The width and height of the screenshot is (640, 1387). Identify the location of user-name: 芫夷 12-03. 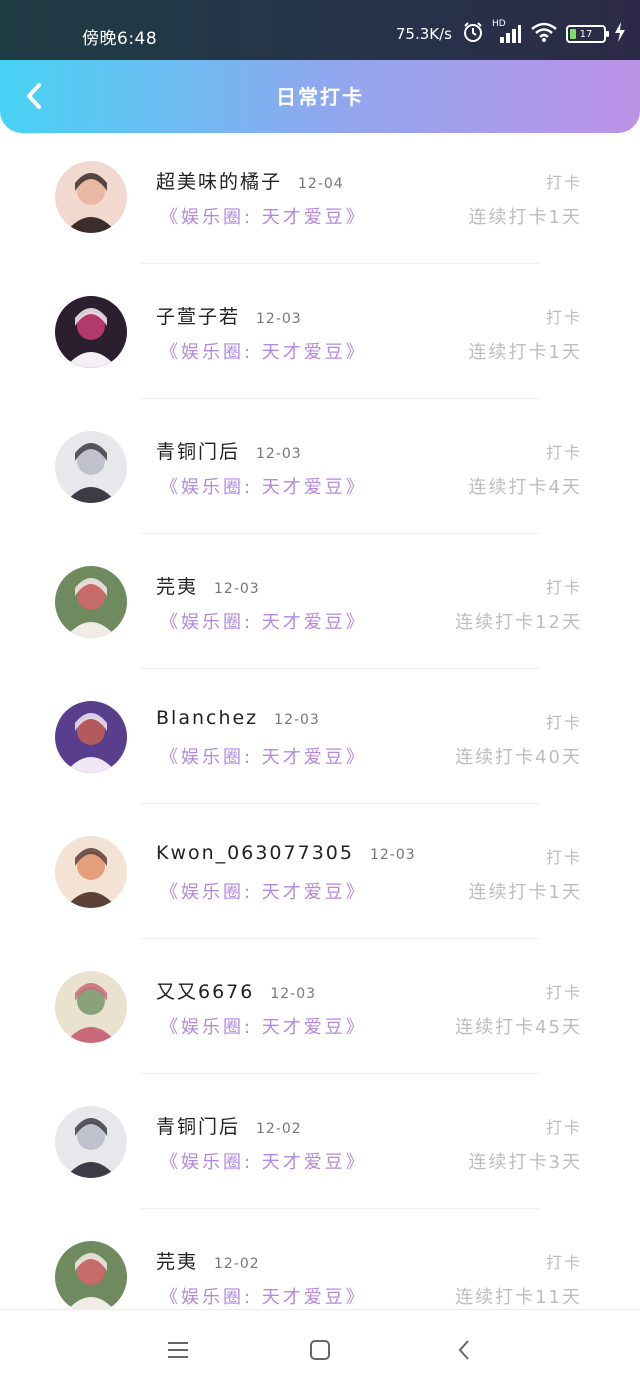
(208, 585).